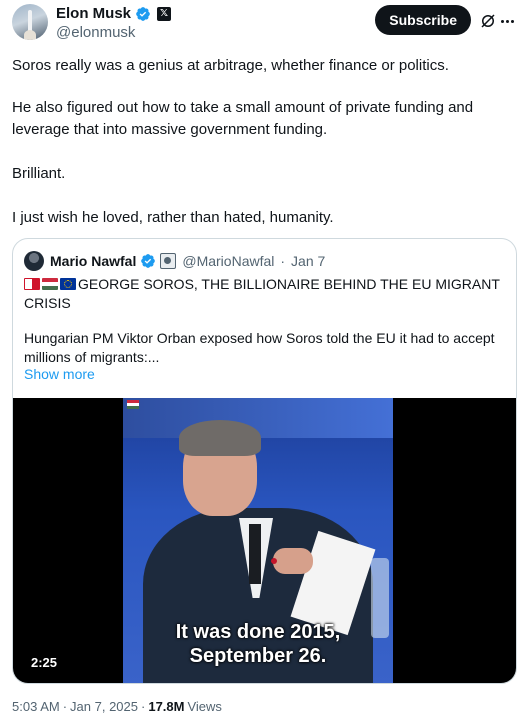 This screenshot has width=527, height=727. What do you see at coordinates (39, 173) in the screenshot?
I see `tweet-paragraph: Brilliant.` at bounding box center [39, 173].